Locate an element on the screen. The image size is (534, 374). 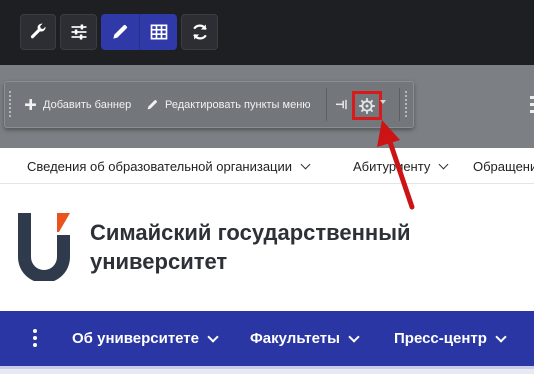
plus-icon is located at coordinates (30, 104).